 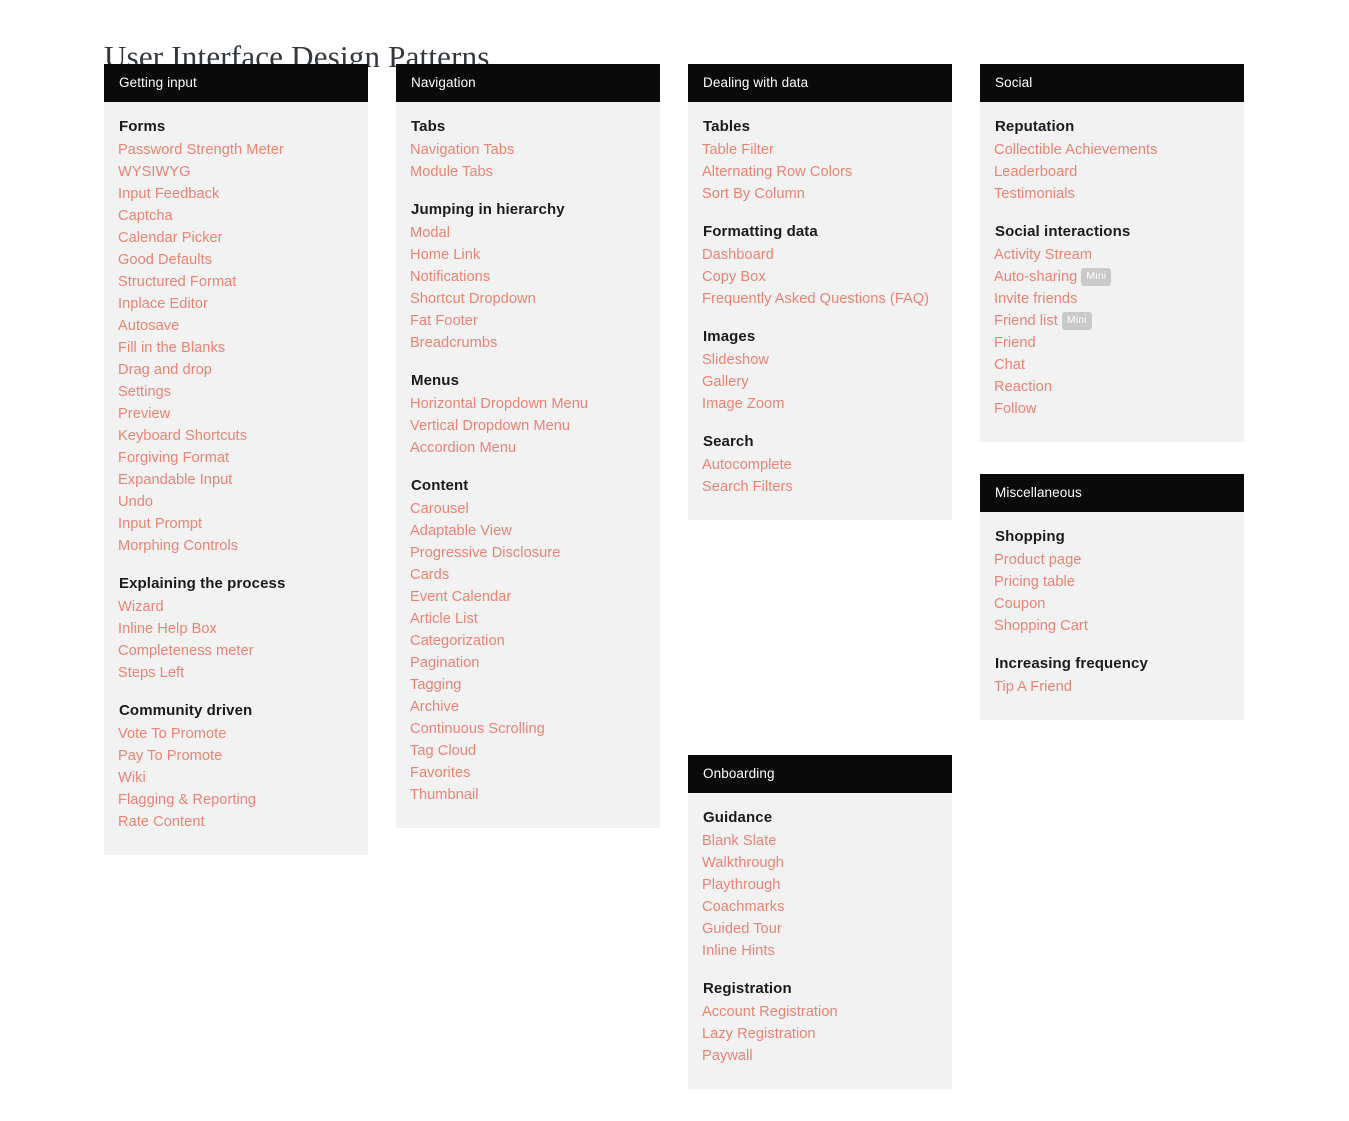 I want to click on pattern-link: Follow, so click(x=1015, y=409).